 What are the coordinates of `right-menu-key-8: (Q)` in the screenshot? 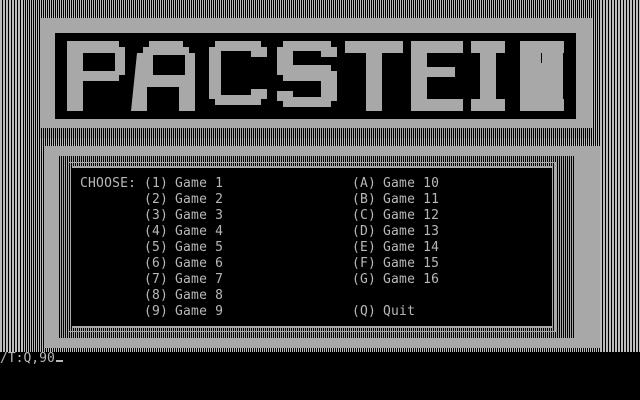 It's located at (364, 312).